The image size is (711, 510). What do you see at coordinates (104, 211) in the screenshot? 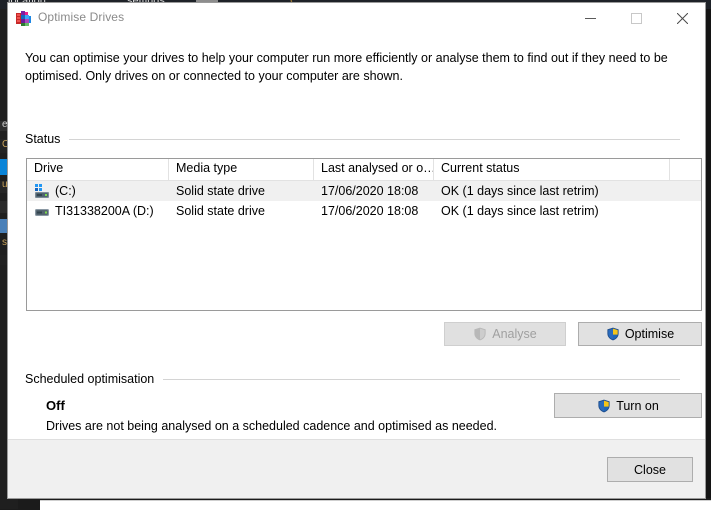
I see `cell-drive-label: TI31338200A (D:)` at bounding box center [104, 211].